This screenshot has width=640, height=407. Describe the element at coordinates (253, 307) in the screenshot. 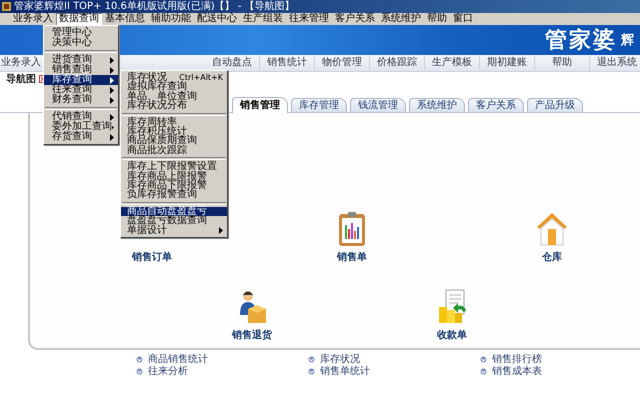

I see `person-box-icon` at that location.